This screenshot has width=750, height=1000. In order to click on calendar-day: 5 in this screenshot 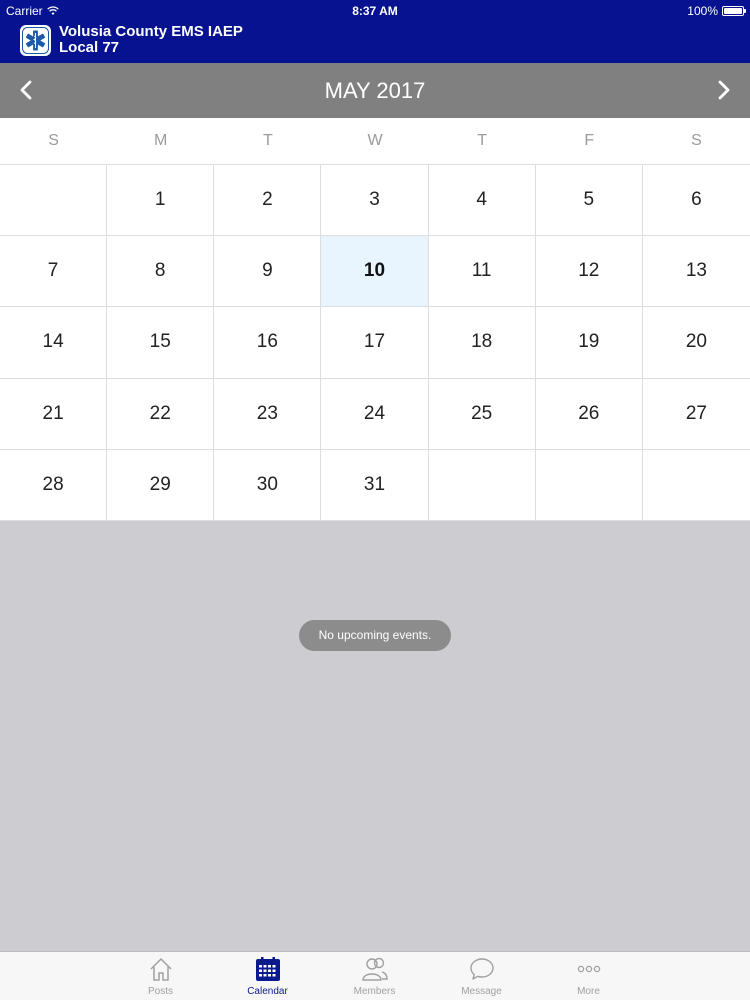, I will do `click(589, 201)`.